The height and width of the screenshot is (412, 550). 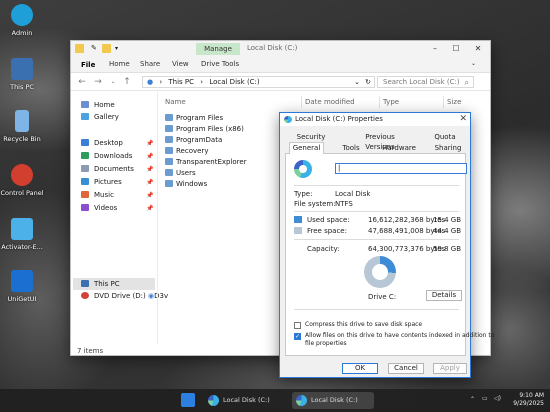 I want to click on tab-previous-versions: Previous Versions, so click(x=380, y=141).